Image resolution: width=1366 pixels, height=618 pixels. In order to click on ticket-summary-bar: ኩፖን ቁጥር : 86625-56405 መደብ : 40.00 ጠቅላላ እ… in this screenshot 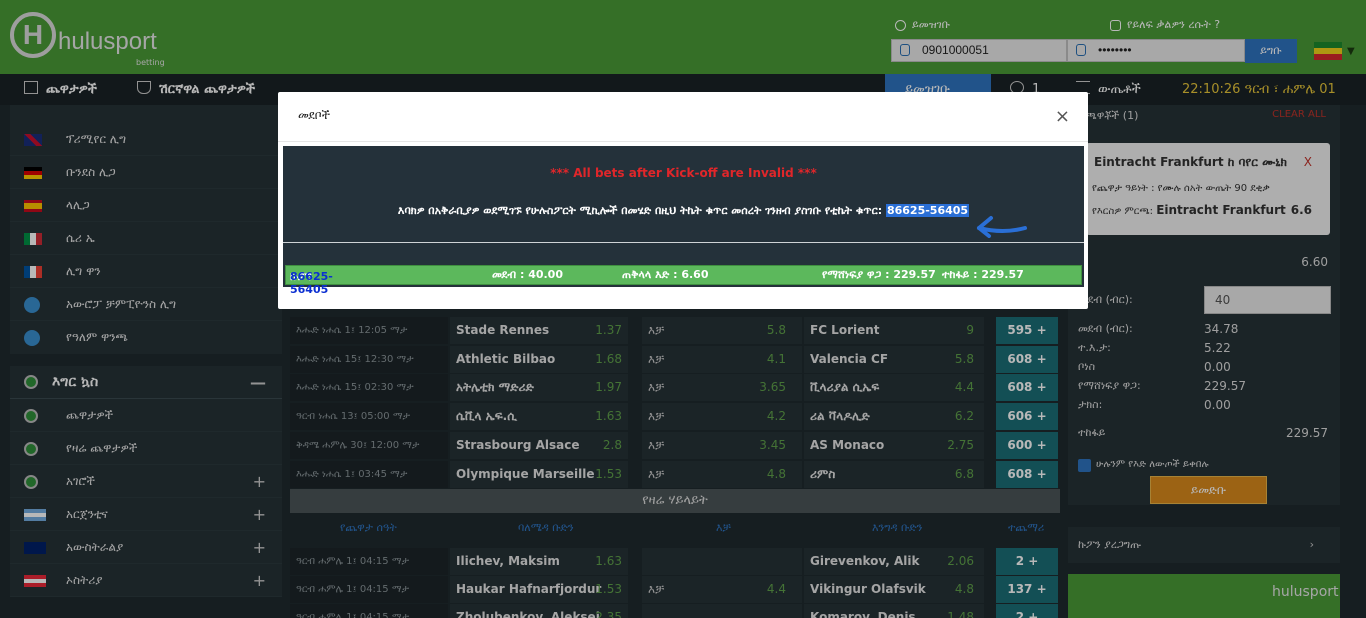, I will do `click(683, 288)`.